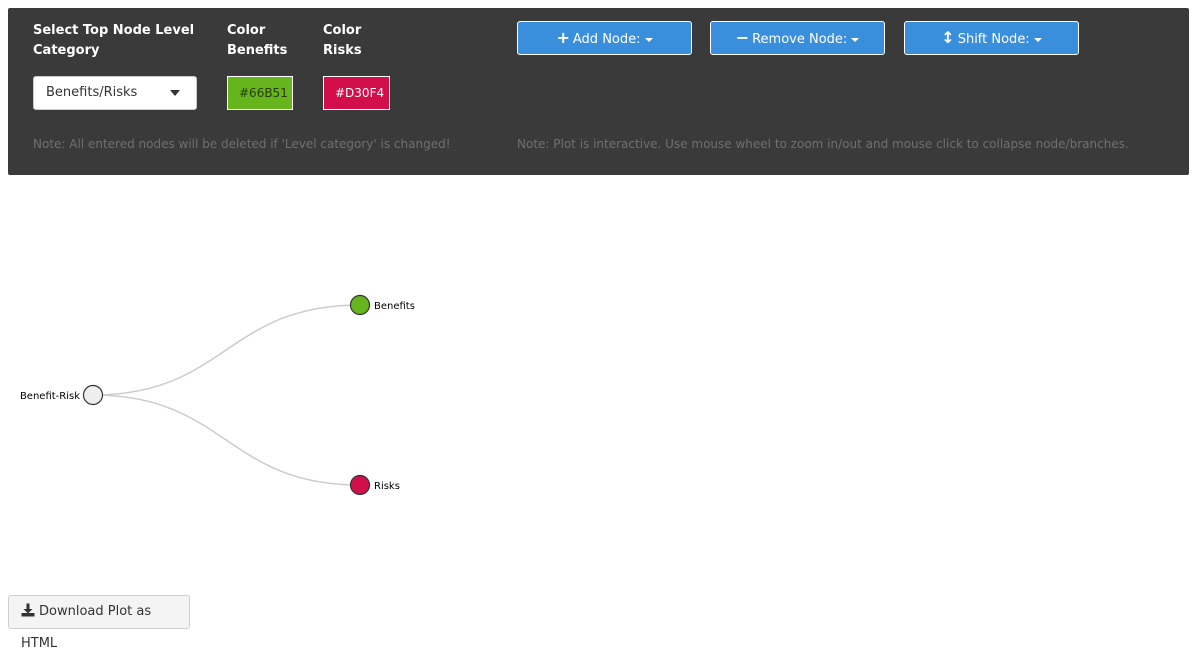 The width and height of the screenshot is (1196, 660). Describe the element at coordinates (360, 305) in the screenshot. I see `tree-node-benefits` at that location.